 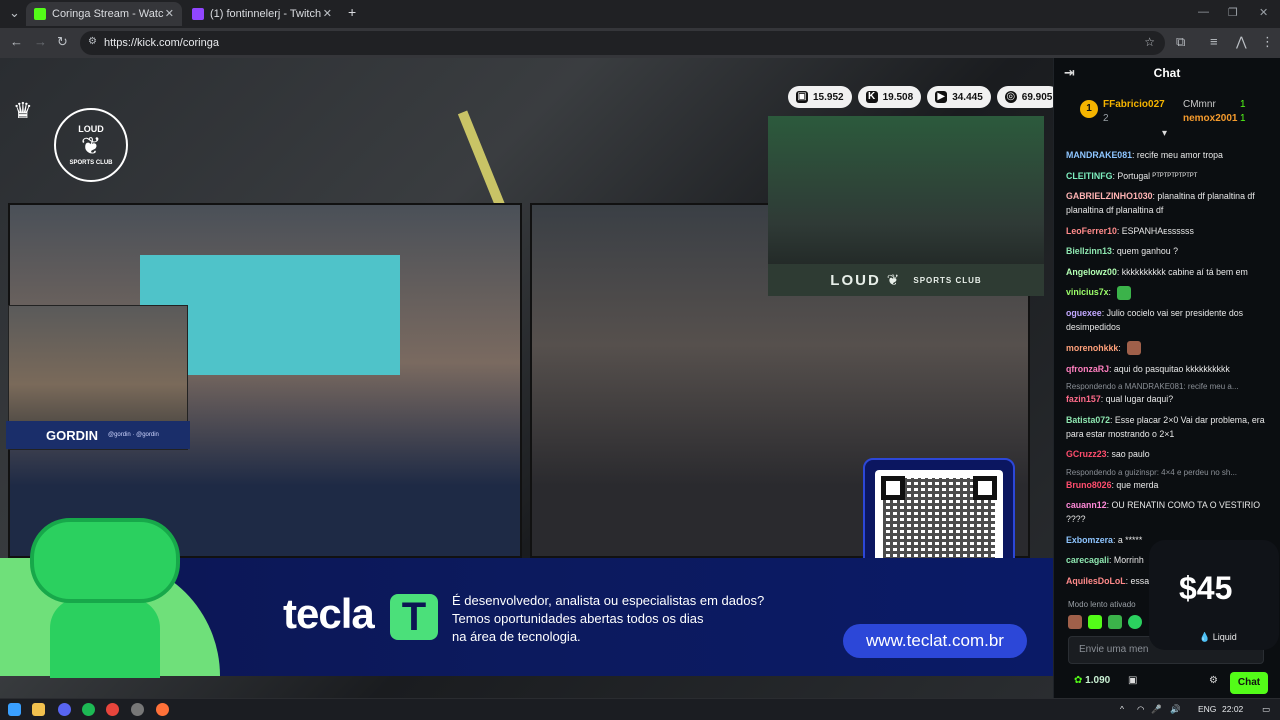 I want to click on chat-username: Exbomzera, so click(x=1089, y=540).